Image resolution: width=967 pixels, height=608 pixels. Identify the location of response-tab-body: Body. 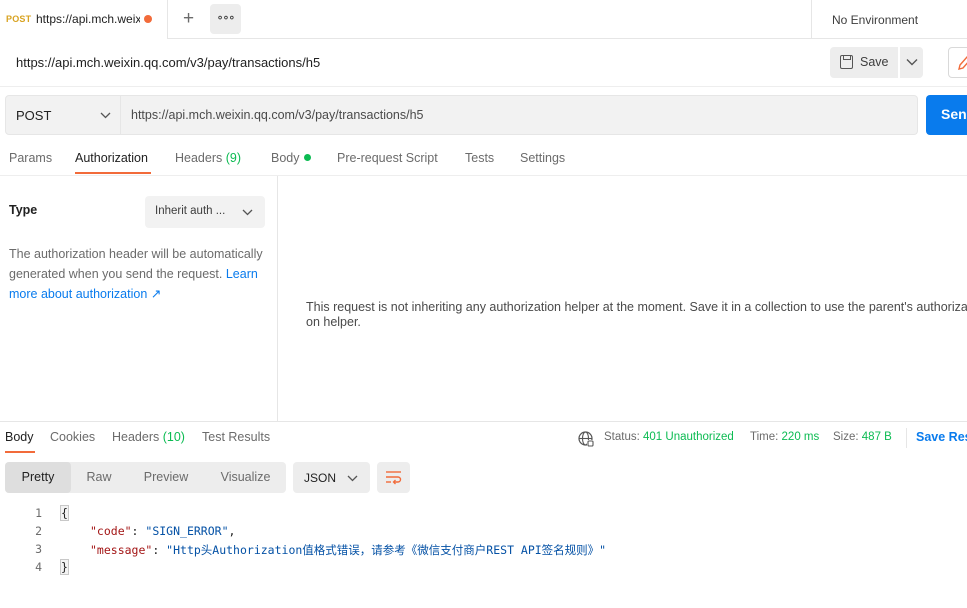
(19, 437).